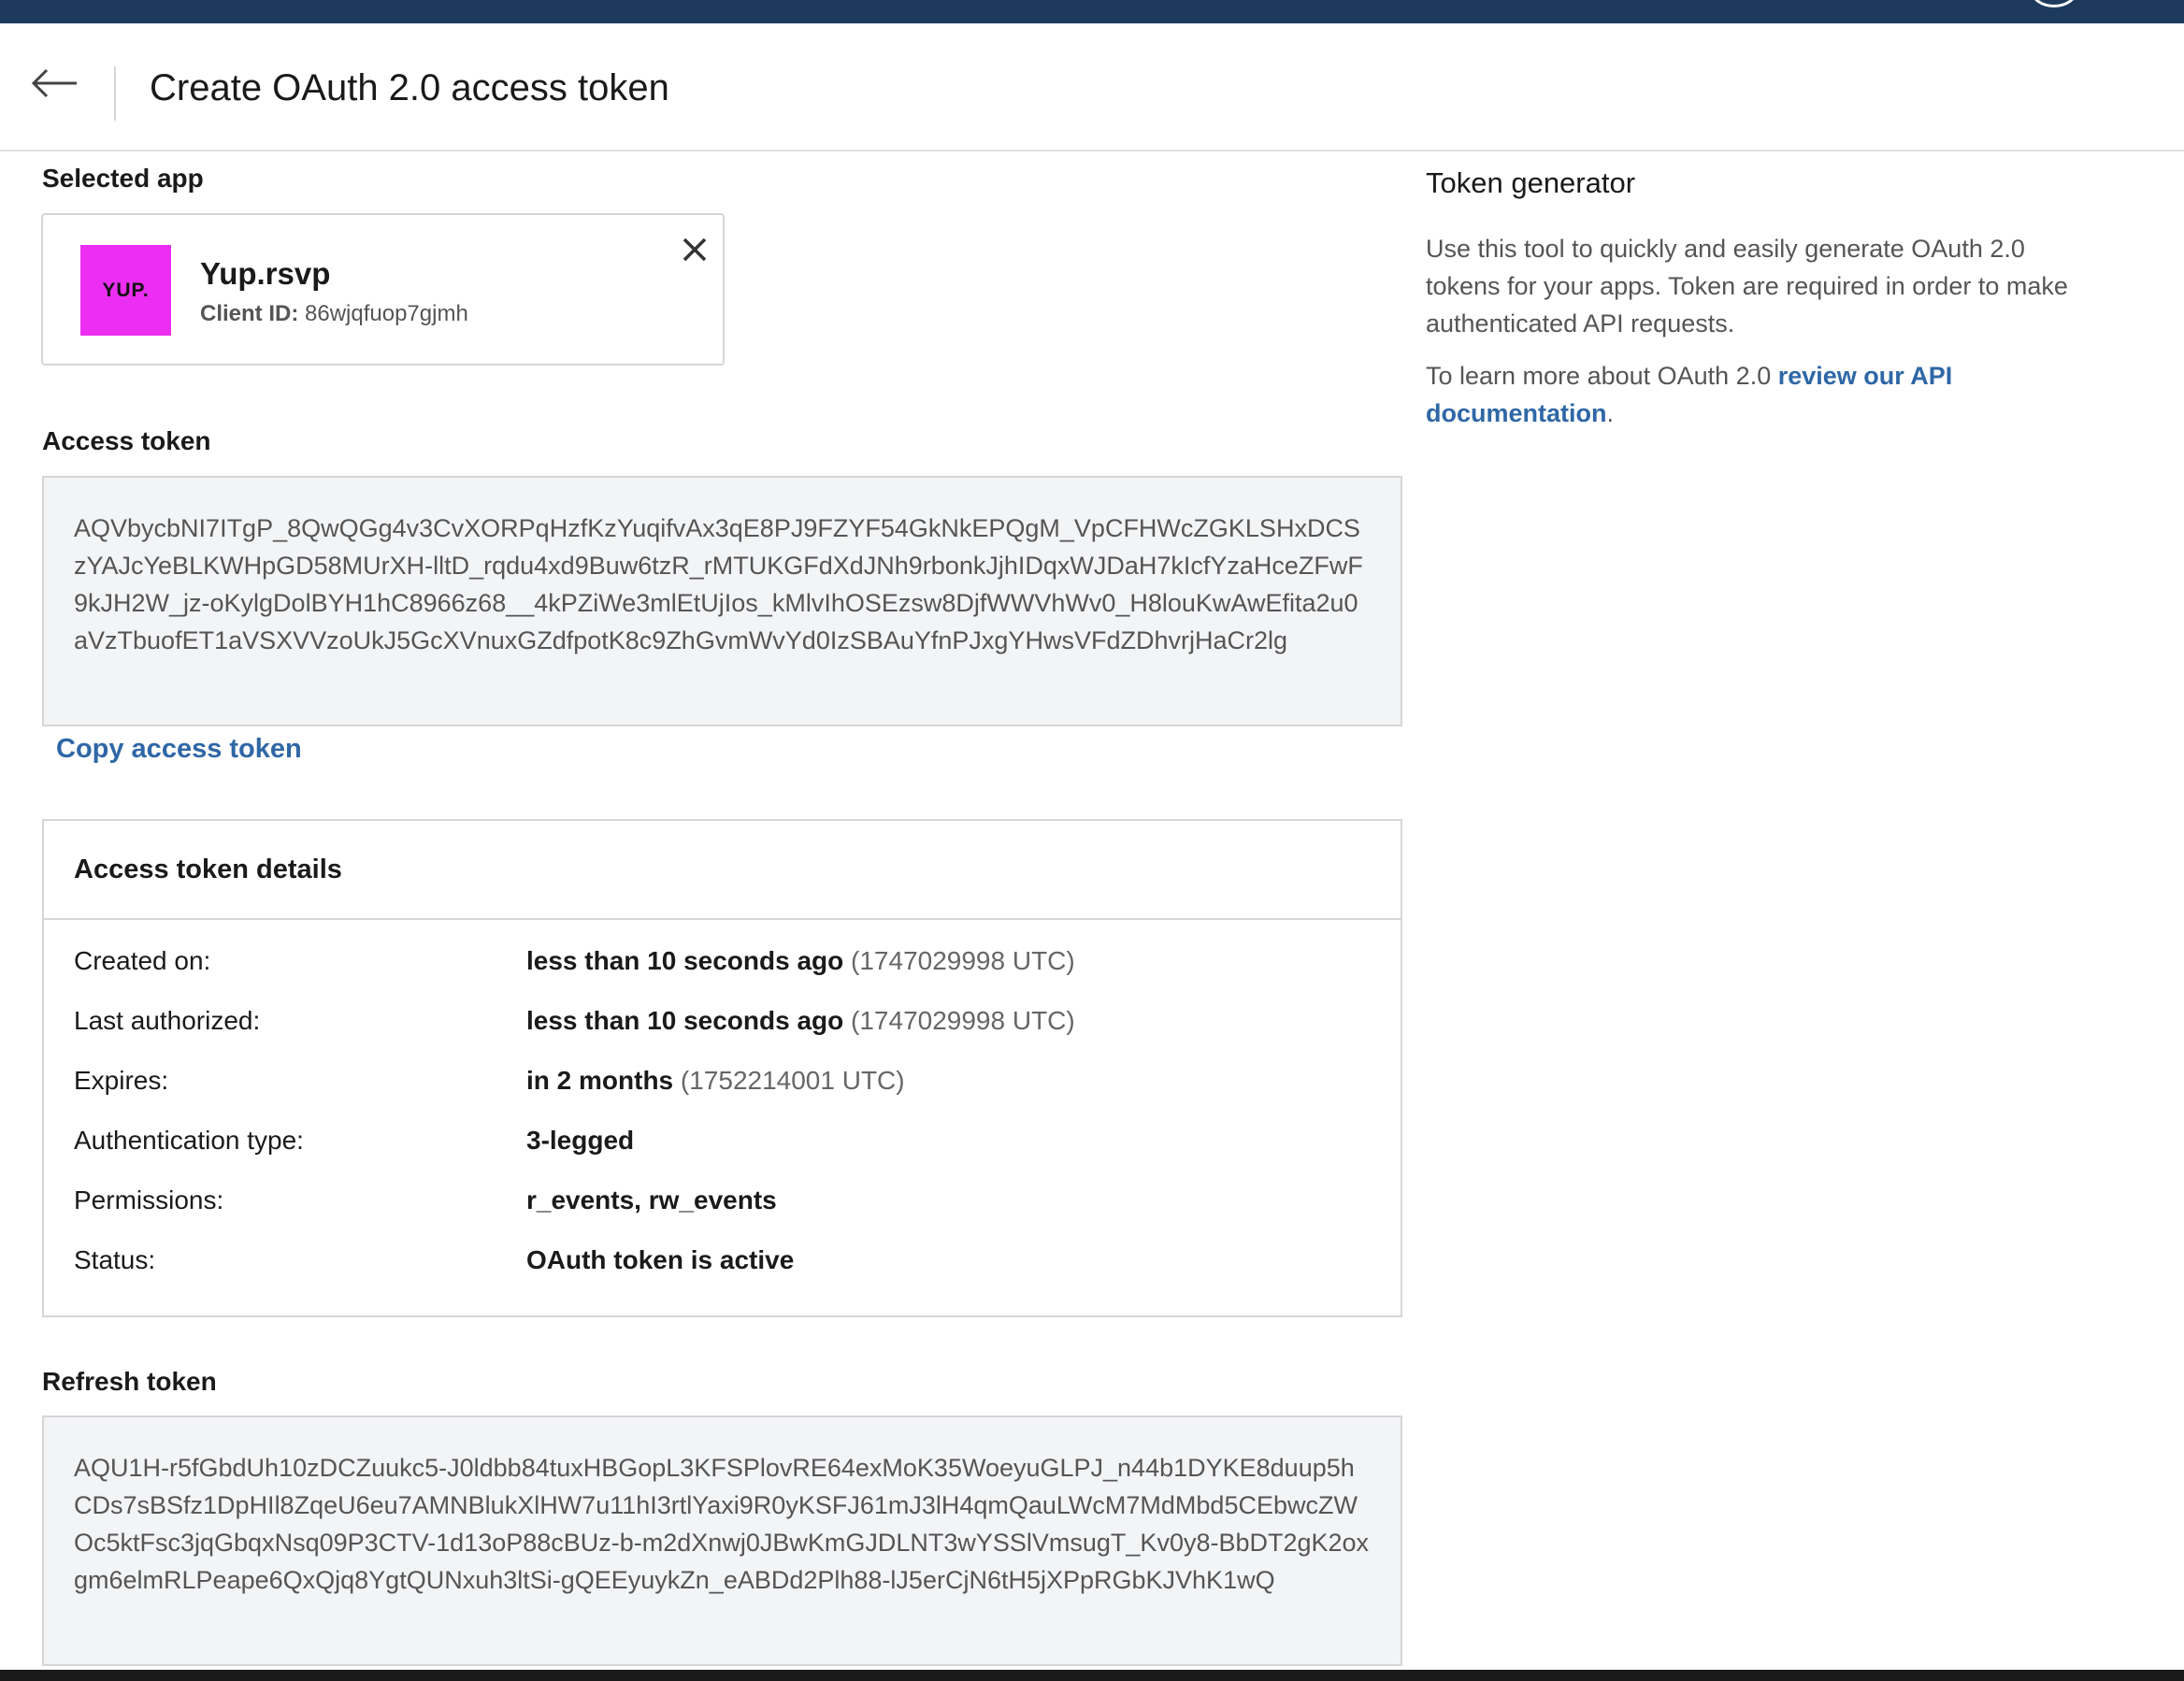  Describe the element at coordinates (1092, 87) in the screenshot. I see `page-header: Create OAuth 2.0 access token` at that location.